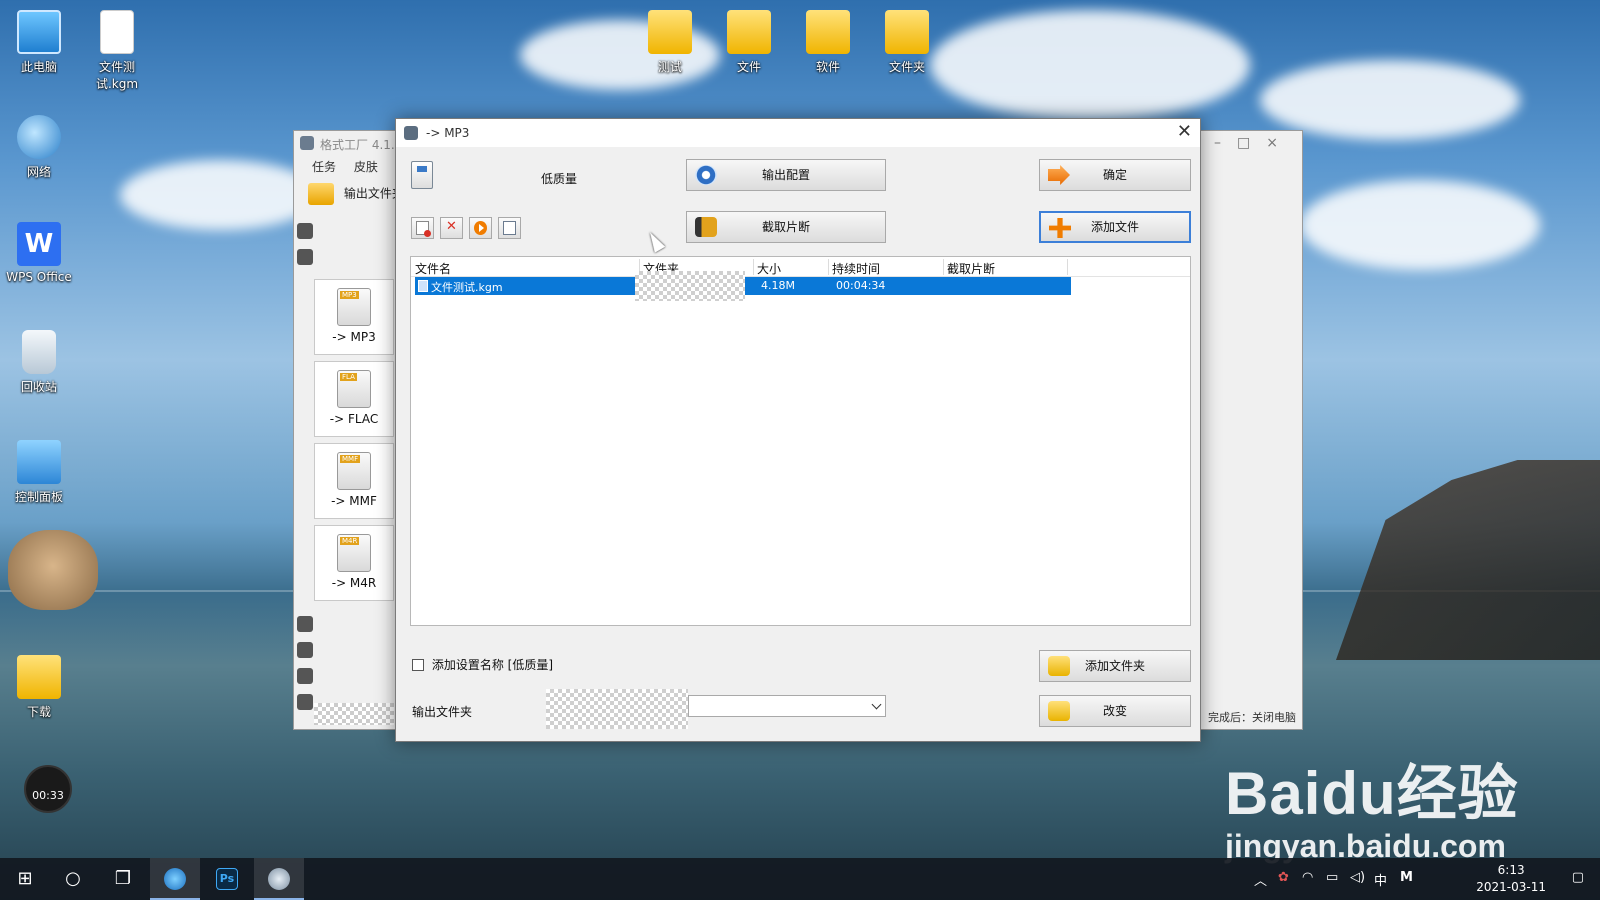 This screenshot has width=1600, height=900. Describe the element at coordinates (1115, 227) in the screenshot. I see `add-file-button: 添加文件` at that location.